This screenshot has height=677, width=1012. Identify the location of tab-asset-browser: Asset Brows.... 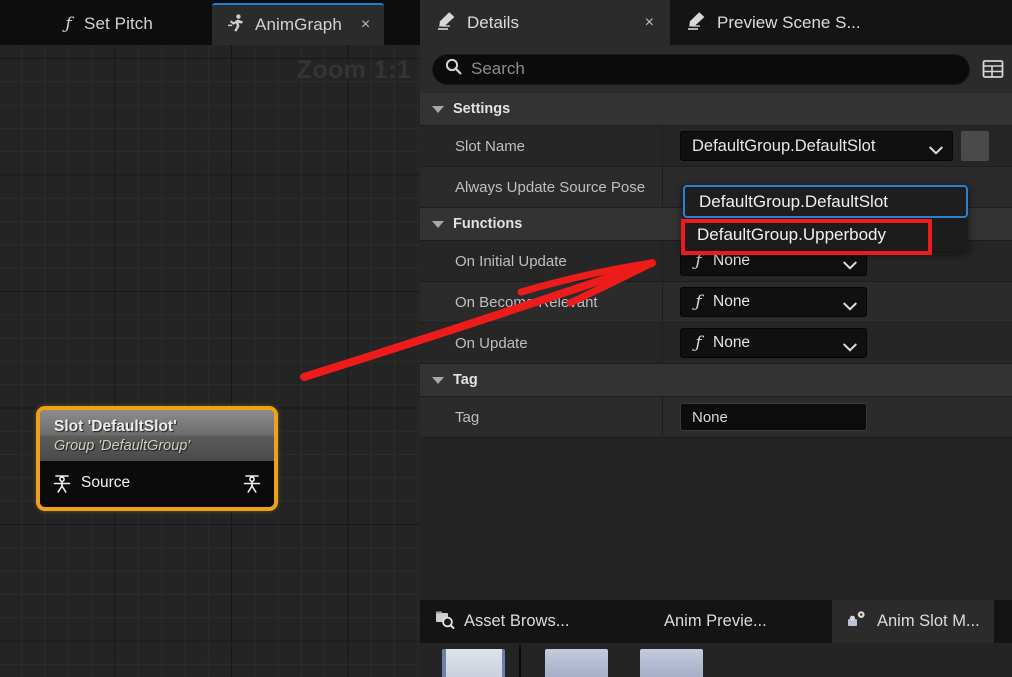
(501, 621).